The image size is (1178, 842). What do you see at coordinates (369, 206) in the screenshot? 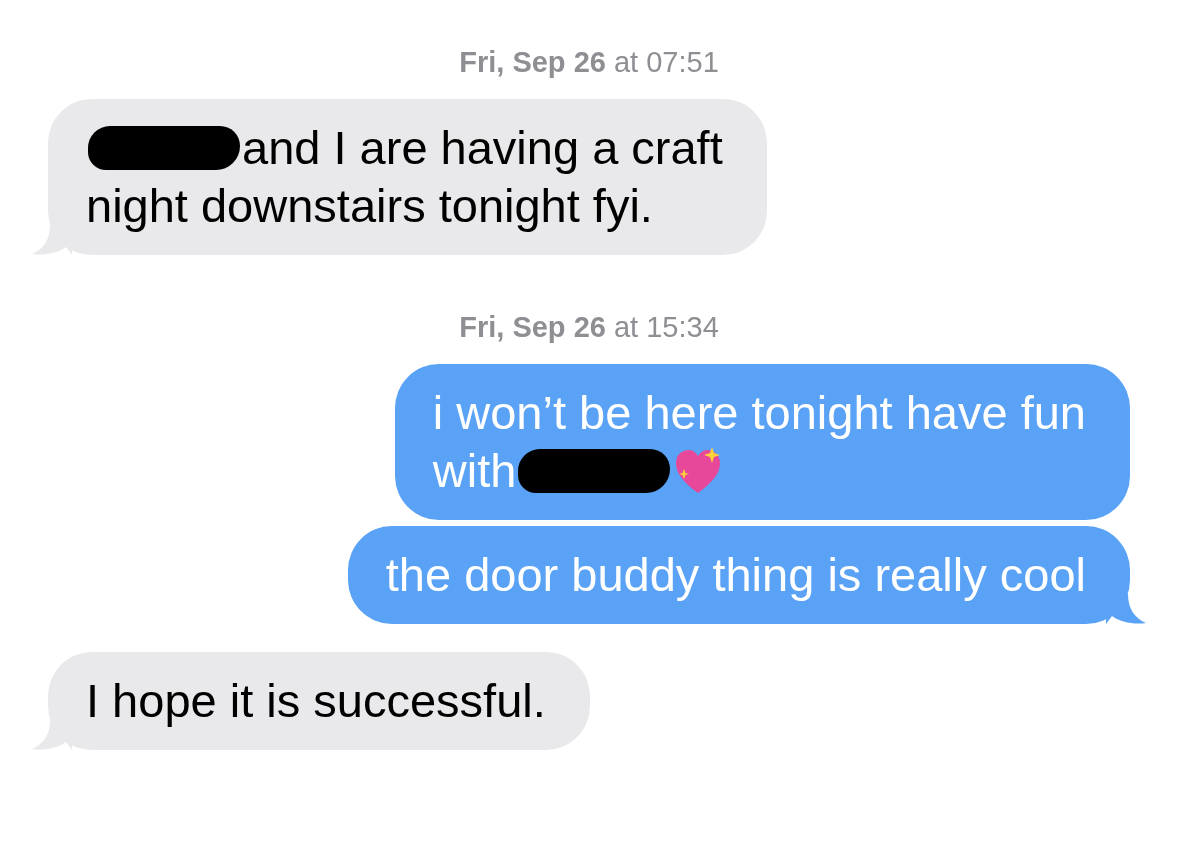
I see `message-text: night downstairs tonight fyi.` at bounding box center [369, 206].